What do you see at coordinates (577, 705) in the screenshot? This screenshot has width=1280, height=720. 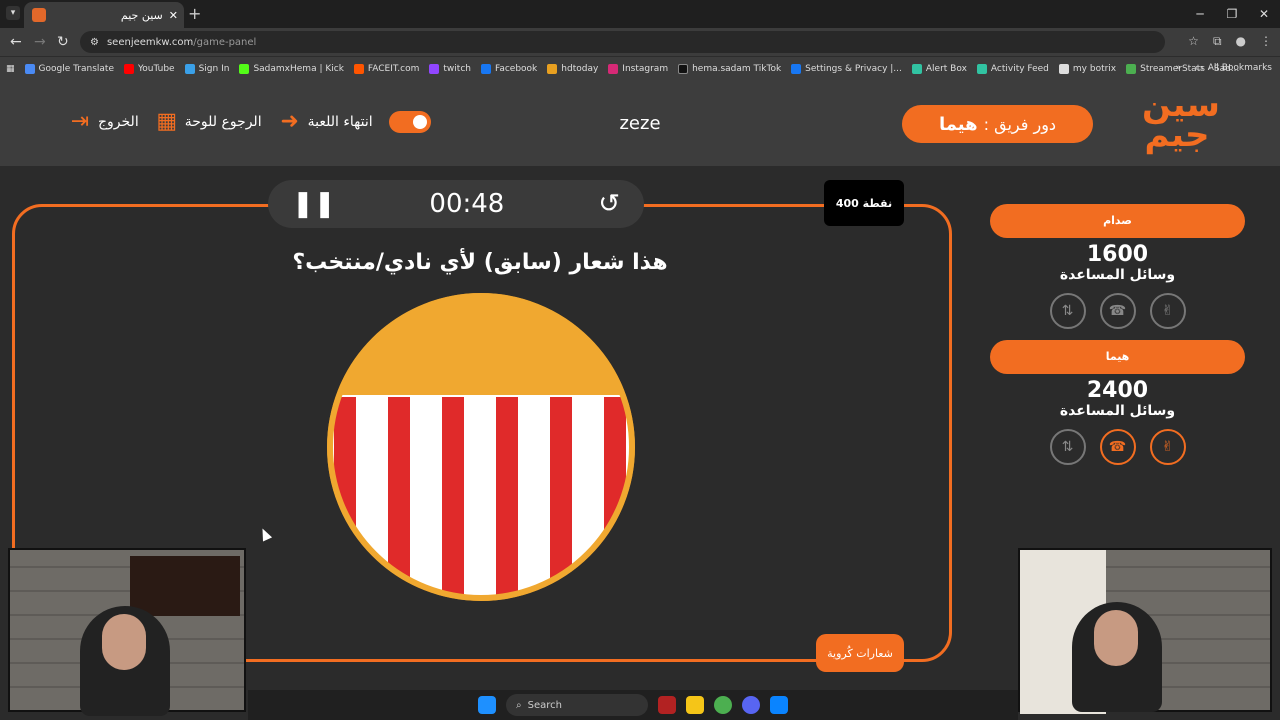 I see `taskbar-search: ⌕ Search` at bounding box center [577, 705].